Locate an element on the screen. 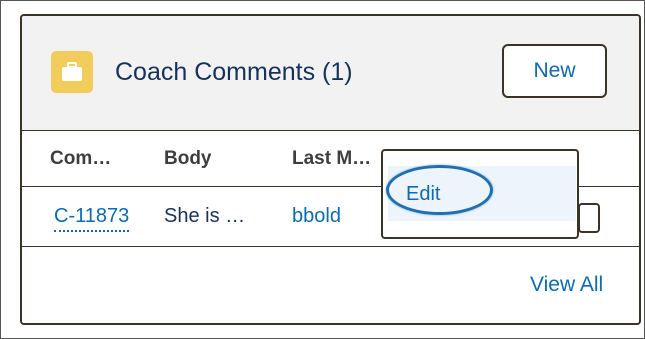  briefcase-icon is located at coordinates (72, 72).